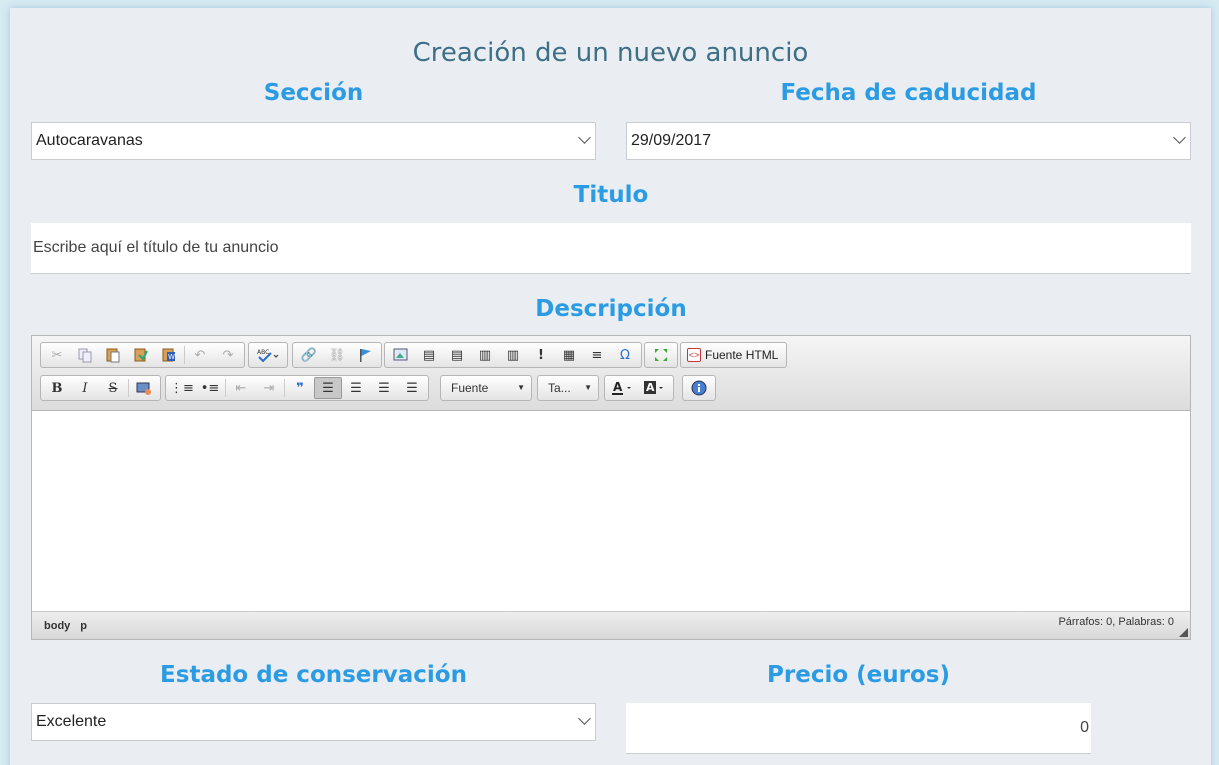 Image resolution: width=1219 pixels, height=765 pixels. I want to click on titulo-placeholder: Escribe aquí el título de tu anuncio, so click(156, 247).